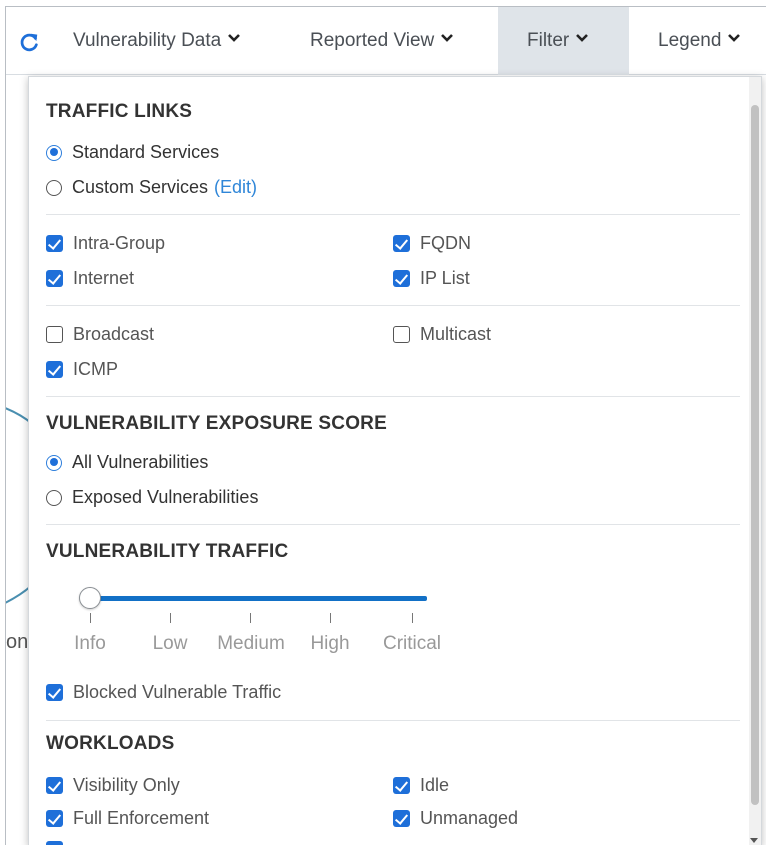 The image size is (766, 845). Describe the element at coordinates (114, 334) in the screenshot. I see `broadcast-label: Broadcast` at that location.